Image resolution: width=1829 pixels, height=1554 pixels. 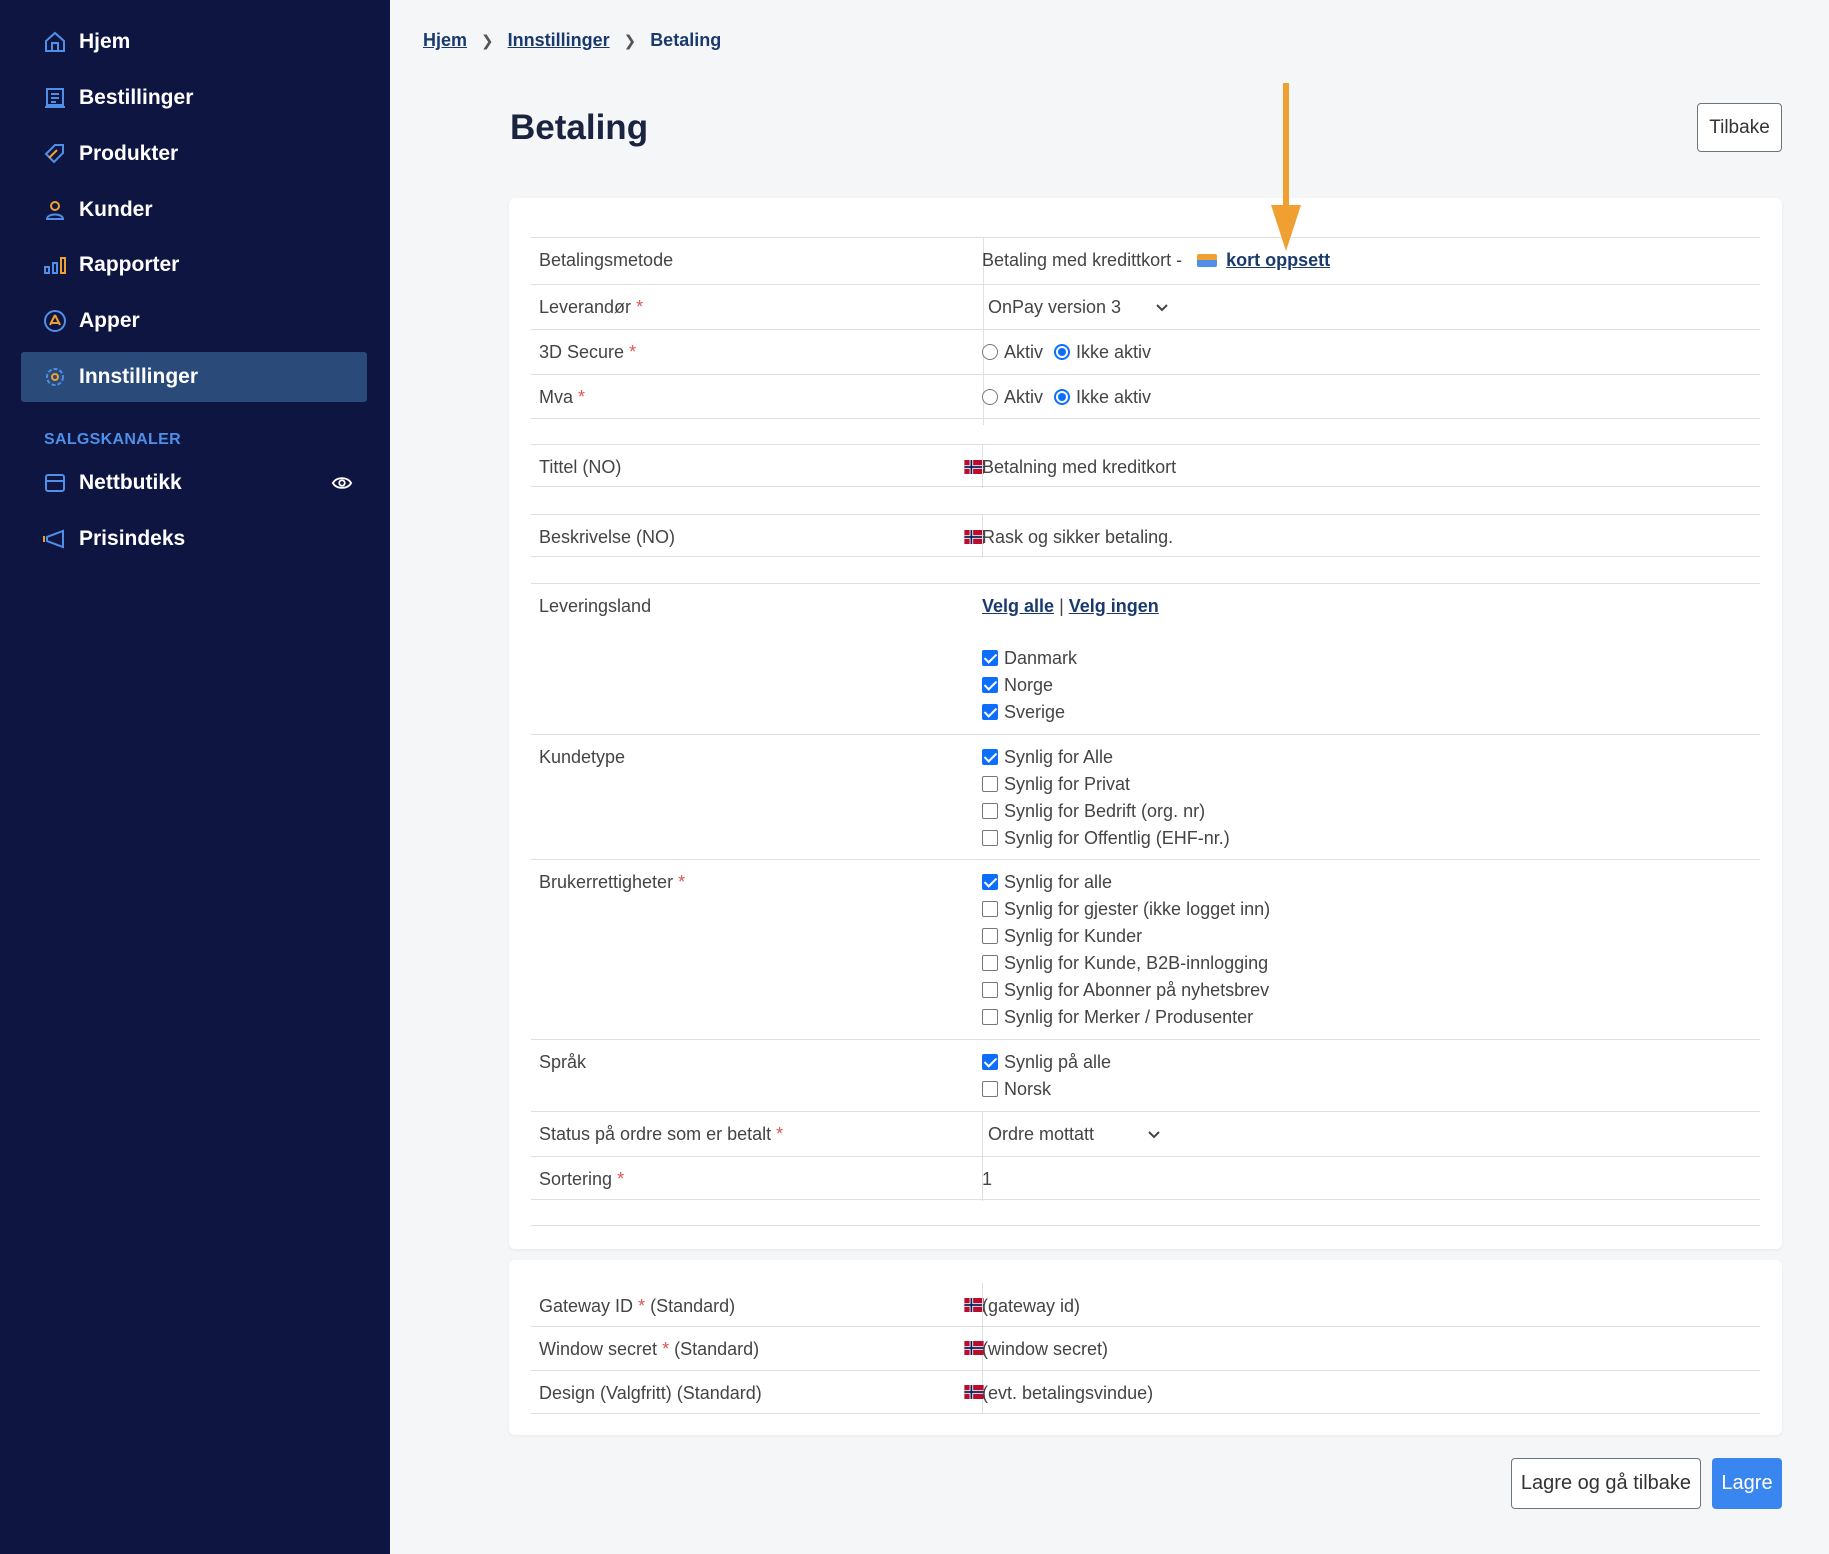 I want to click on sorting-label: Sortering, so click(x=576, y=1179).